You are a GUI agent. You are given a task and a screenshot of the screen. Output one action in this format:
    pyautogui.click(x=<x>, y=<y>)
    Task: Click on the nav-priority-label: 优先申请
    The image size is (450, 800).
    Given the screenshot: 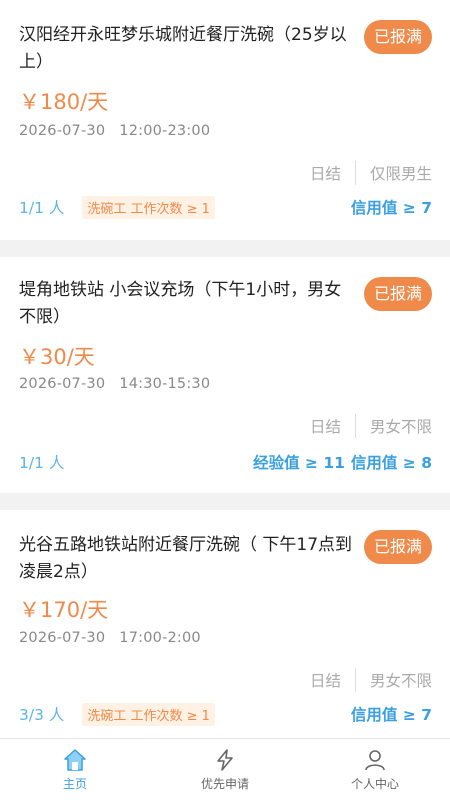 What is the action you would take?
    pyautogui.click(x=224, y=783)
    